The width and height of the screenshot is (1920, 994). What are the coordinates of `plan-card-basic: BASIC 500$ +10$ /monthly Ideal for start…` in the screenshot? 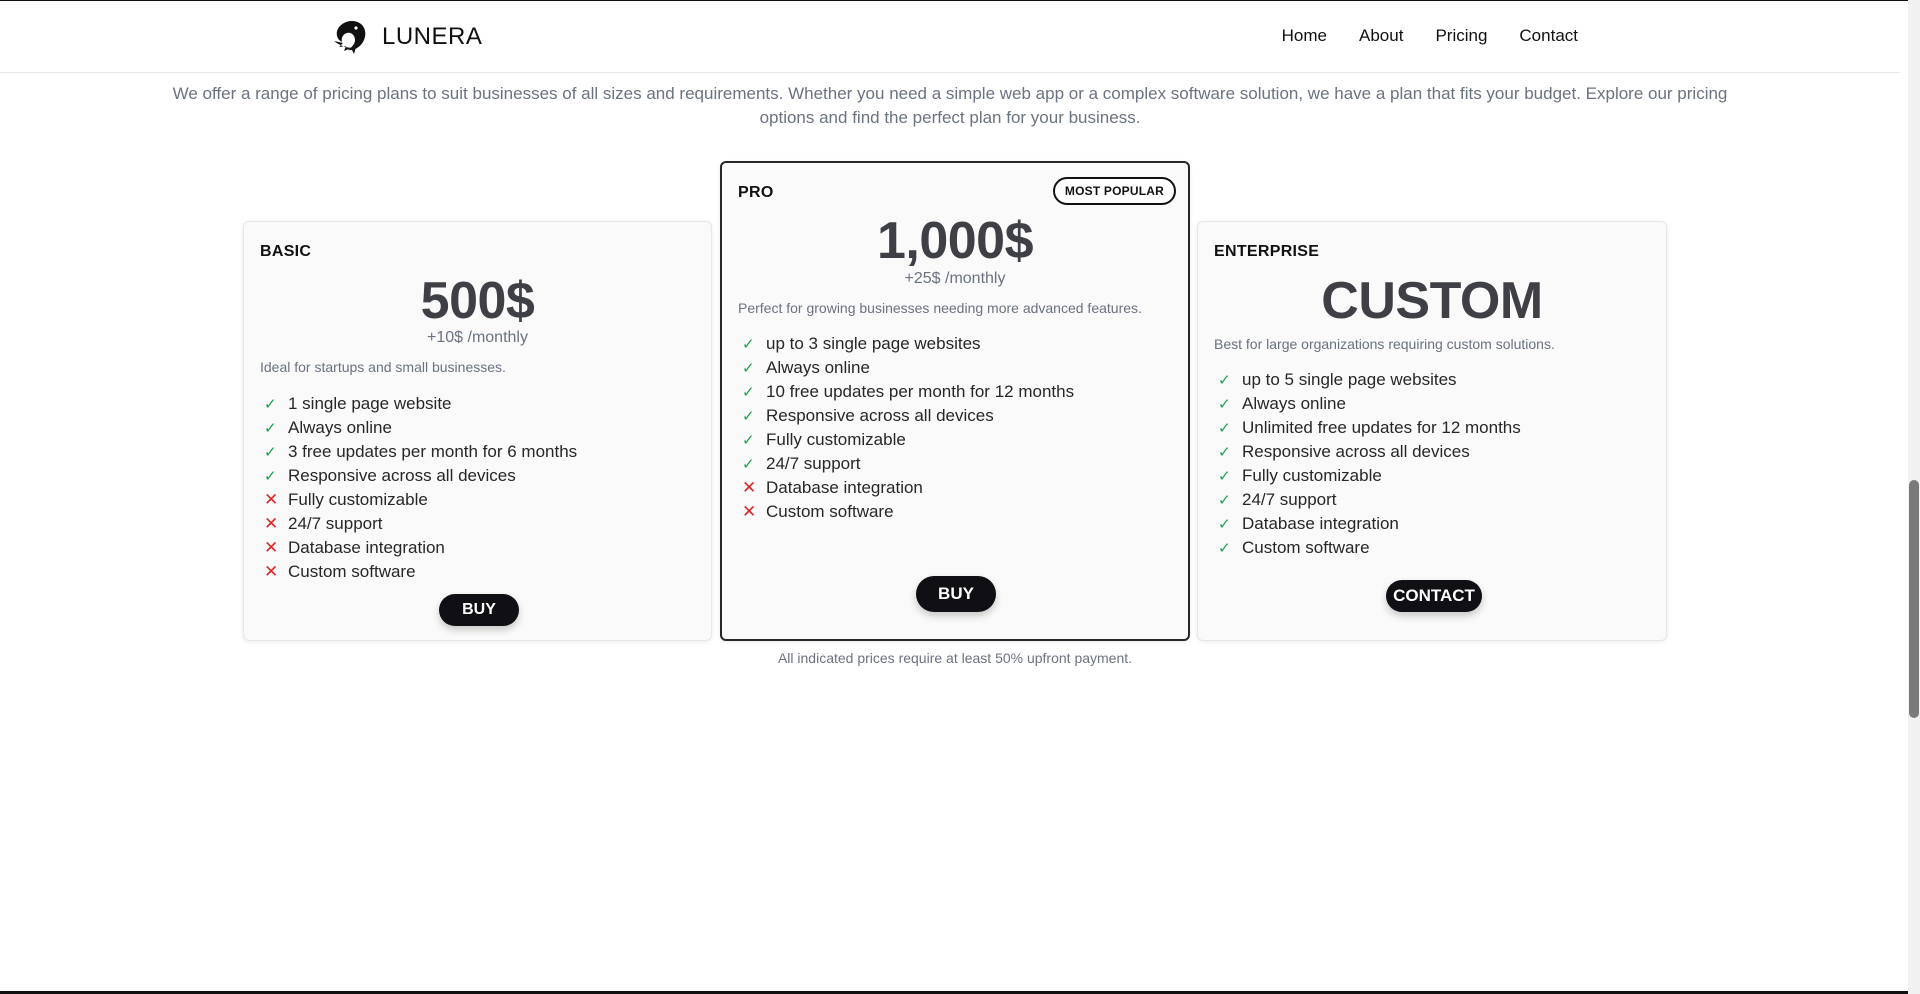 It's located at (477, 431).